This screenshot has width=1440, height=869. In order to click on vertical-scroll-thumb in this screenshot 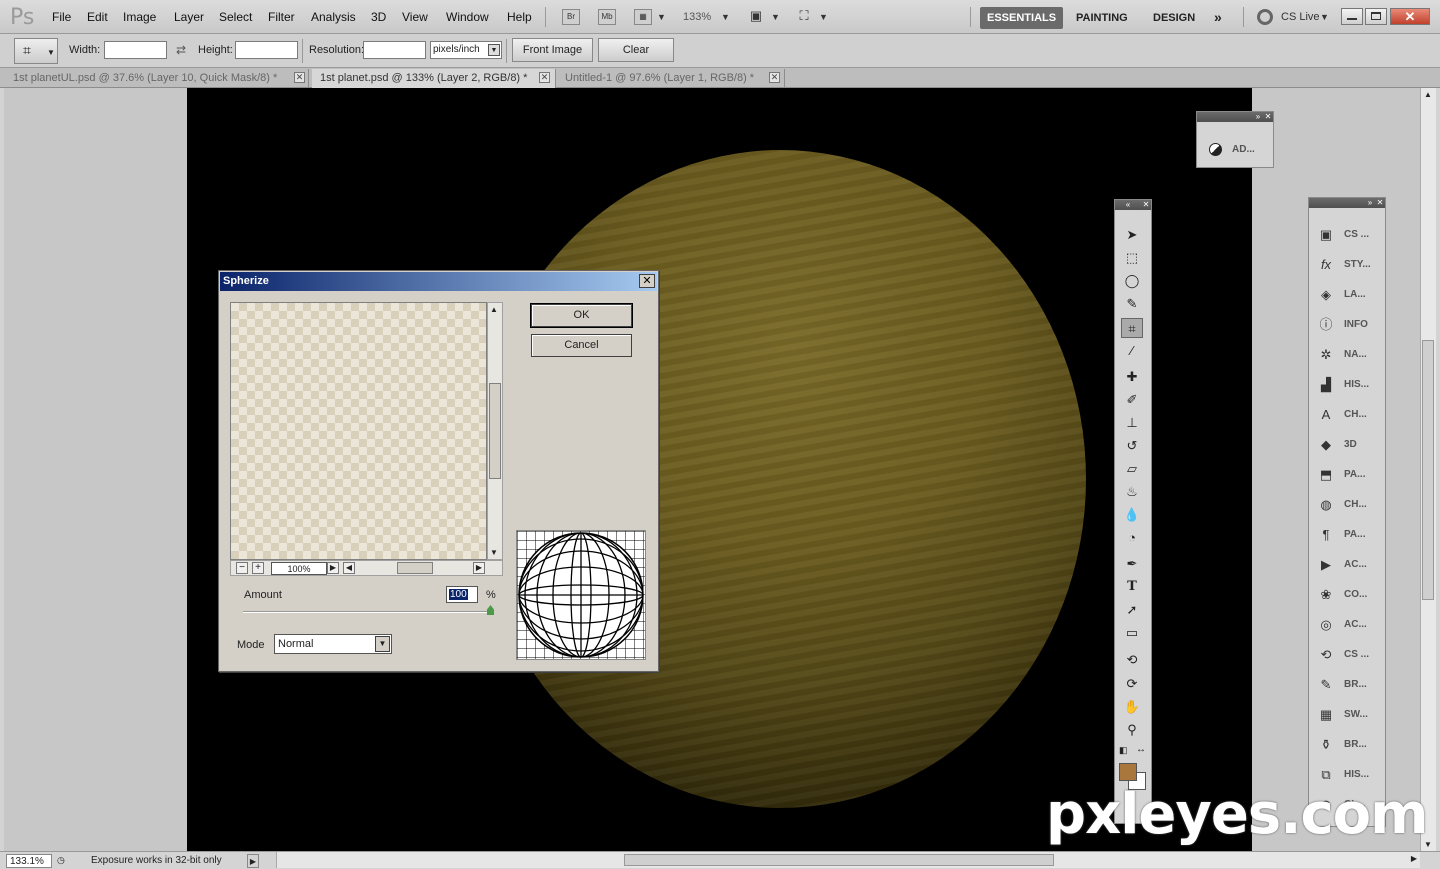, I will do `click(1428, 470)`.